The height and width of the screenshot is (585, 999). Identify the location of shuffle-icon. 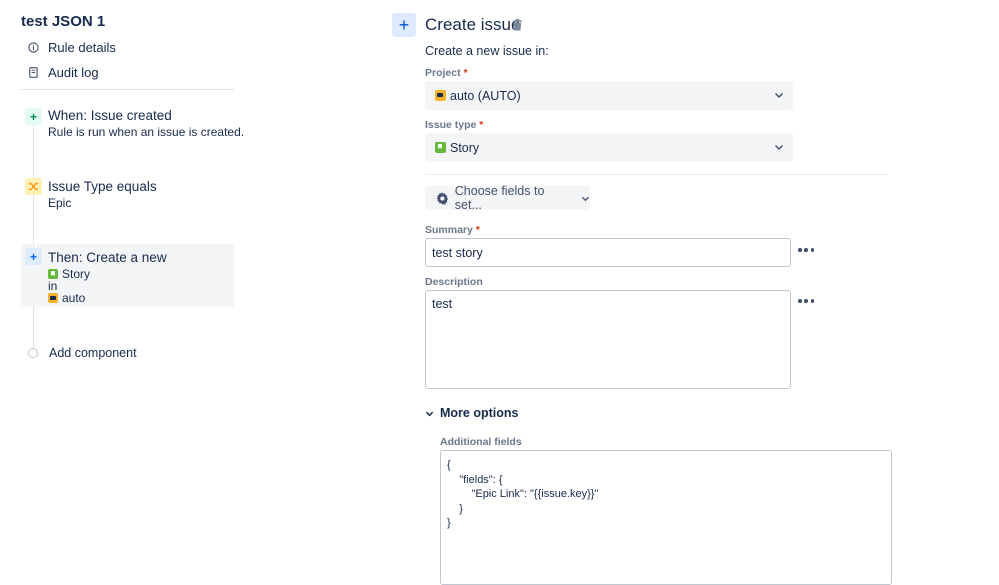
(33, 186).